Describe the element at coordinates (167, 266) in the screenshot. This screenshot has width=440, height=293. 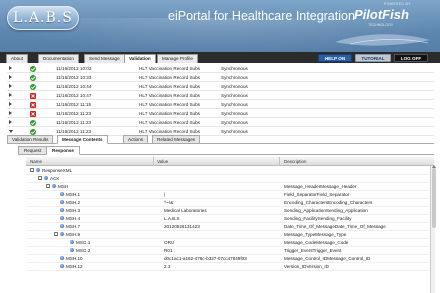
I see `node-value: 2.3` at that location.